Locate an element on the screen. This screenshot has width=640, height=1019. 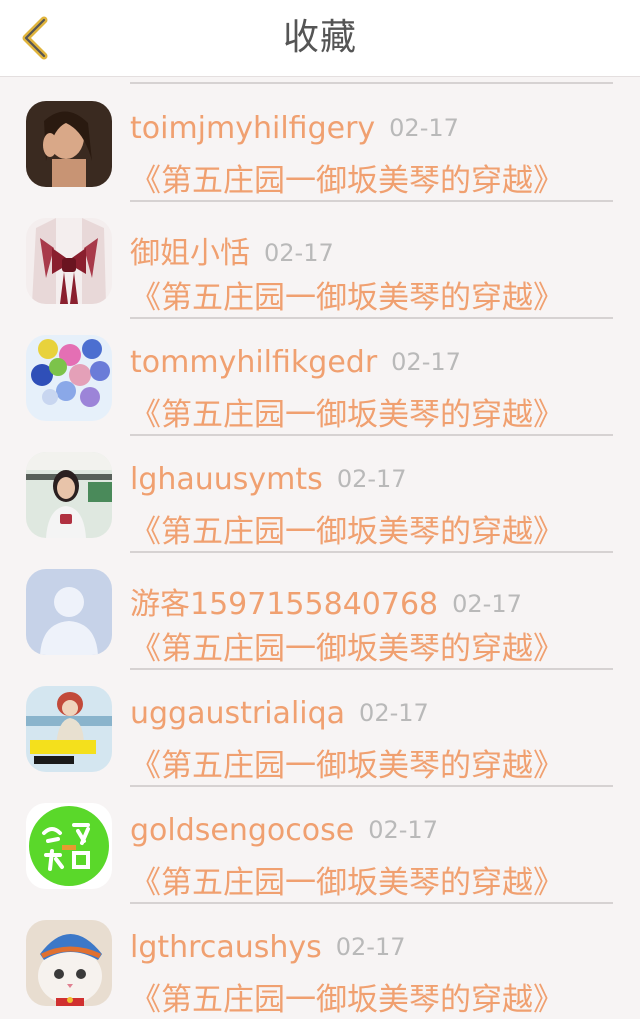
username: lgthrcaushys is located at coordinates (226, 947).